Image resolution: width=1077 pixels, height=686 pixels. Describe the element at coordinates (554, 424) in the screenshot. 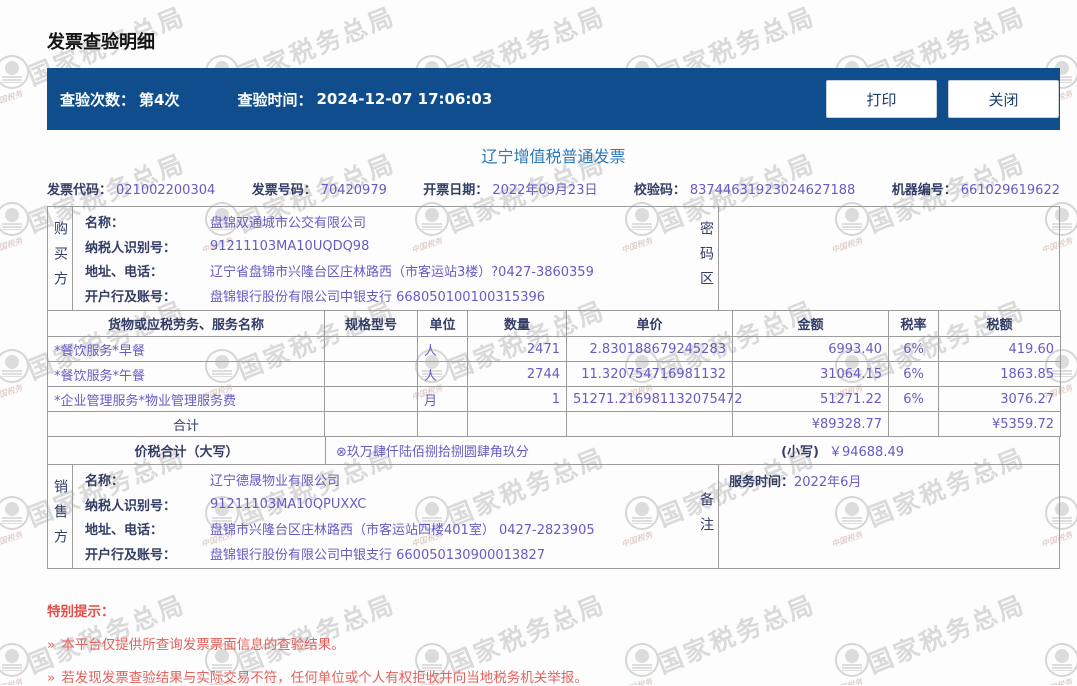

I see `items-total-row: 合计 ¥89328.77 ¥5359.72` at that location.